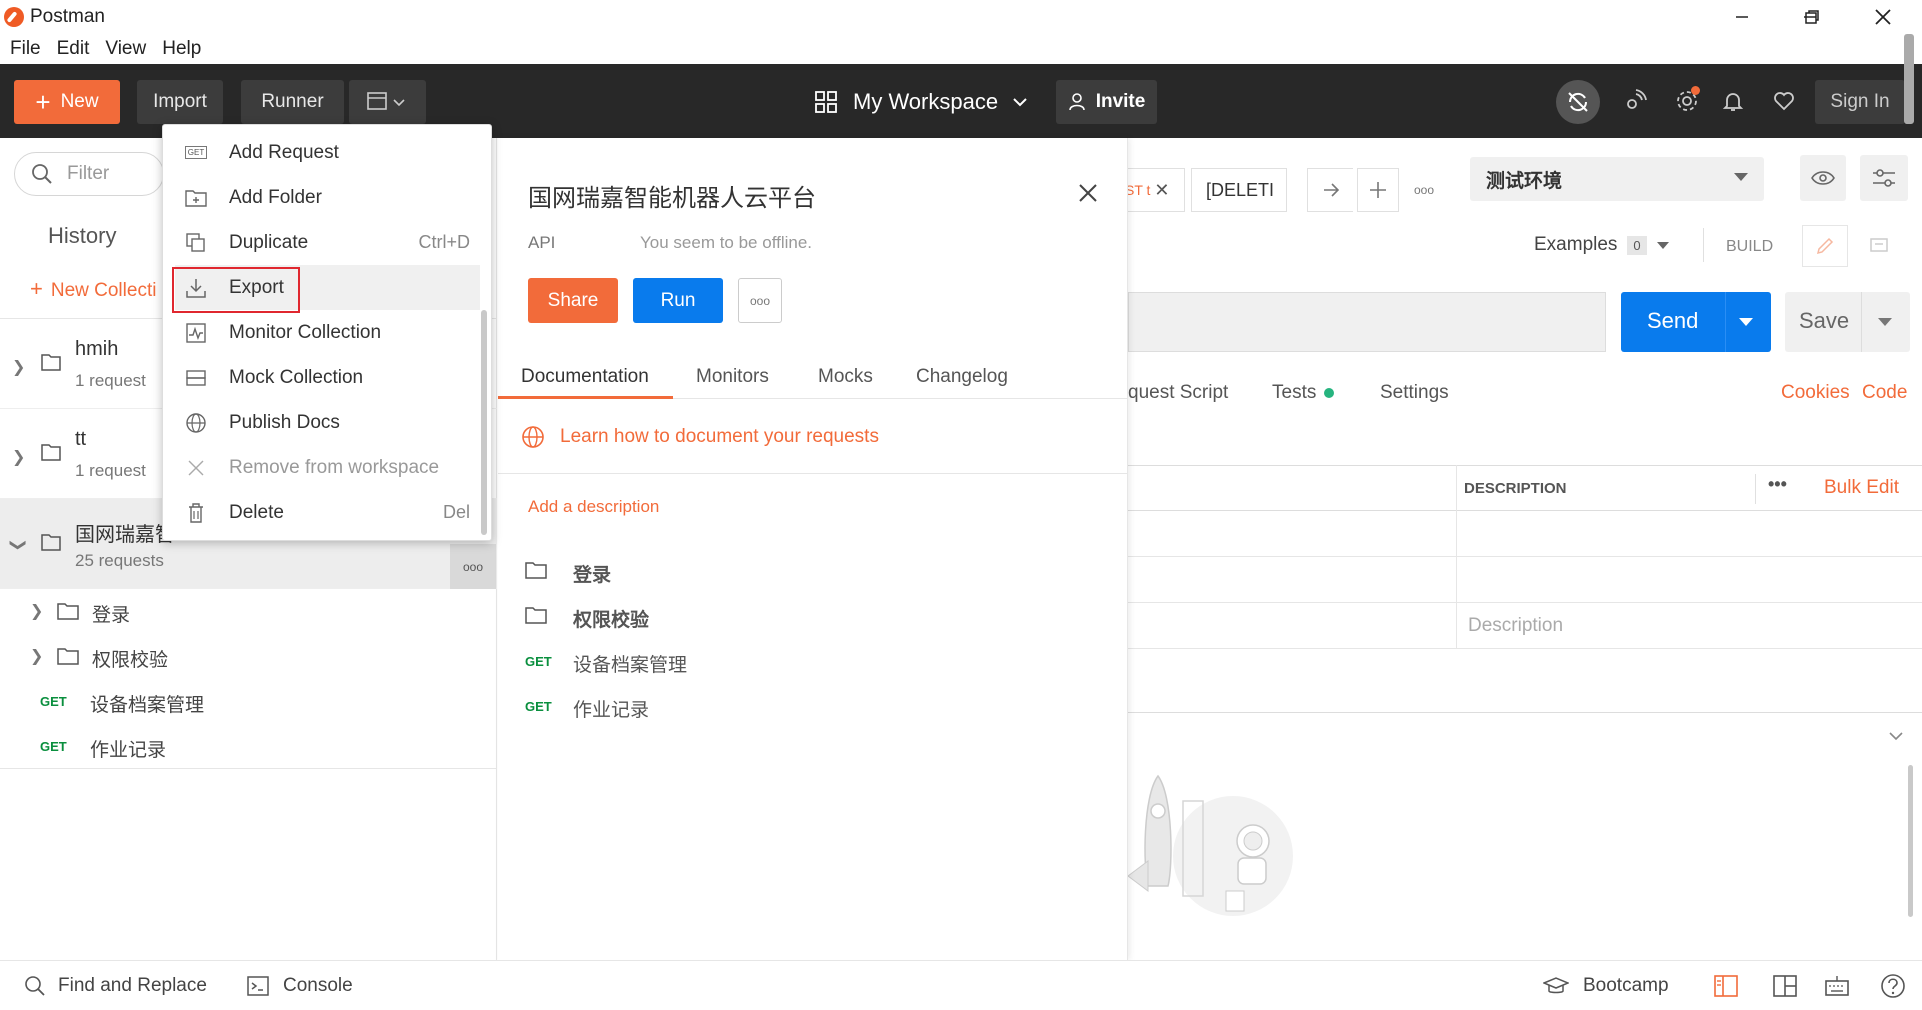 Image resolution: width=1922 pixels, height=1010 pixels. I want to click on menu-item-add-folder: Add Folder, so click(327, 197).